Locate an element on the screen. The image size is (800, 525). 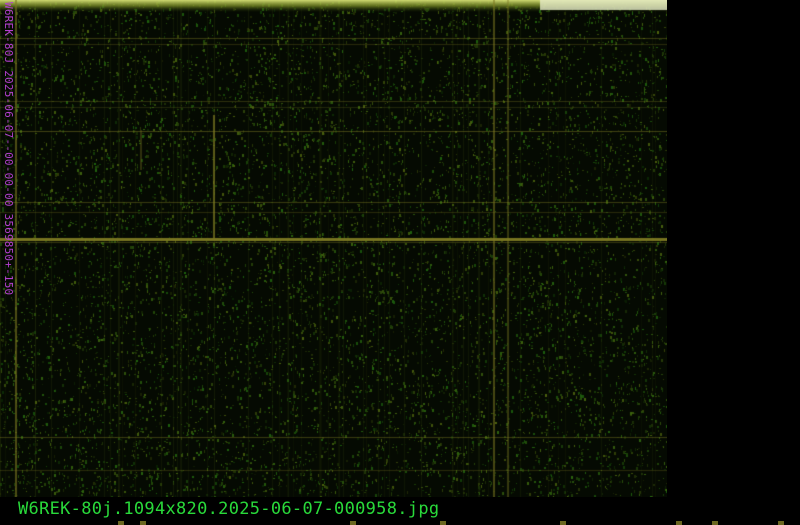
footer-bar: W6REK-80j.1094x820.2025-06-07-000958.jpg is located at coordinates (400, 511).